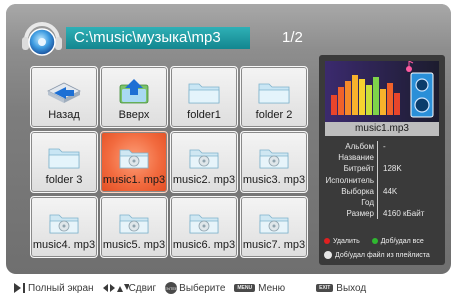 This screenshot has height=302, width=457. I want to click on legend-enter-key: Доб/удал файл из плейлиста, so click(382, 255).